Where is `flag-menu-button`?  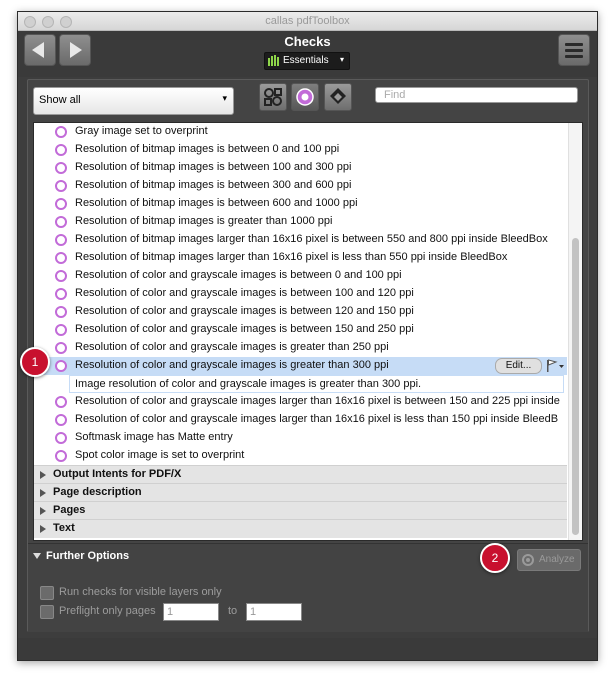
flag-menu-button is located at coordinates (555, 366).